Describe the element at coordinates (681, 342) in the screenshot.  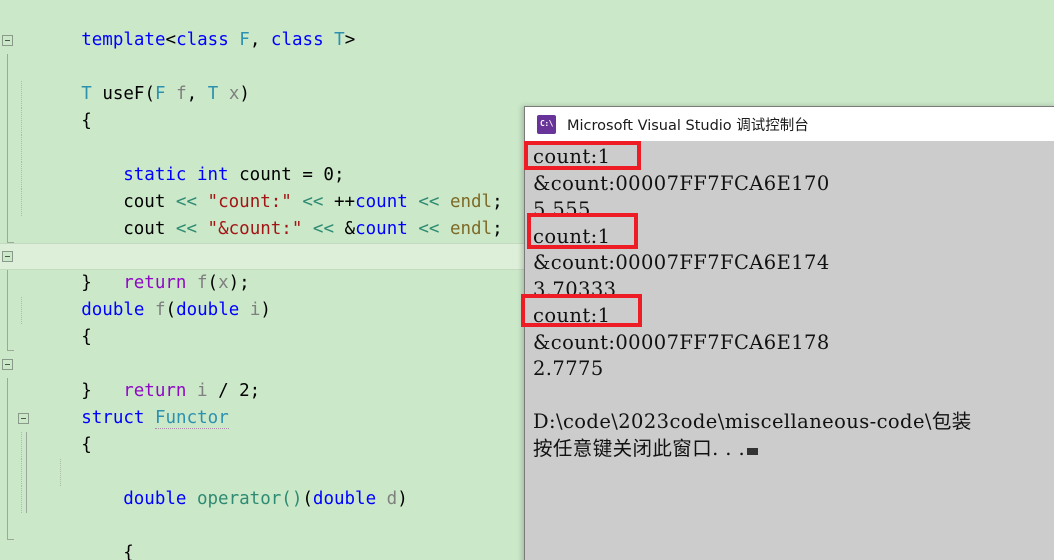
I see `console-line: &count:00007FF7FCA6E178` at that location.